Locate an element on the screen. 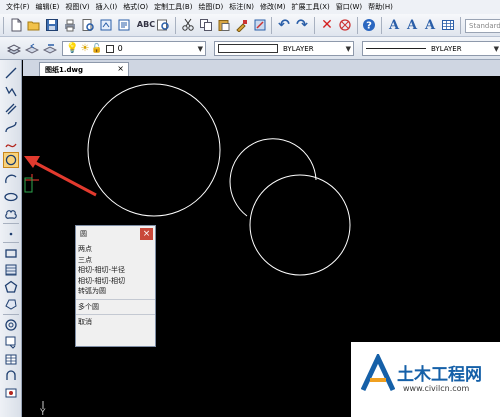 This screenshot has width=500, height=417. menu-custom-tools: 定制工具(B) is located at coordinates (173, 7).